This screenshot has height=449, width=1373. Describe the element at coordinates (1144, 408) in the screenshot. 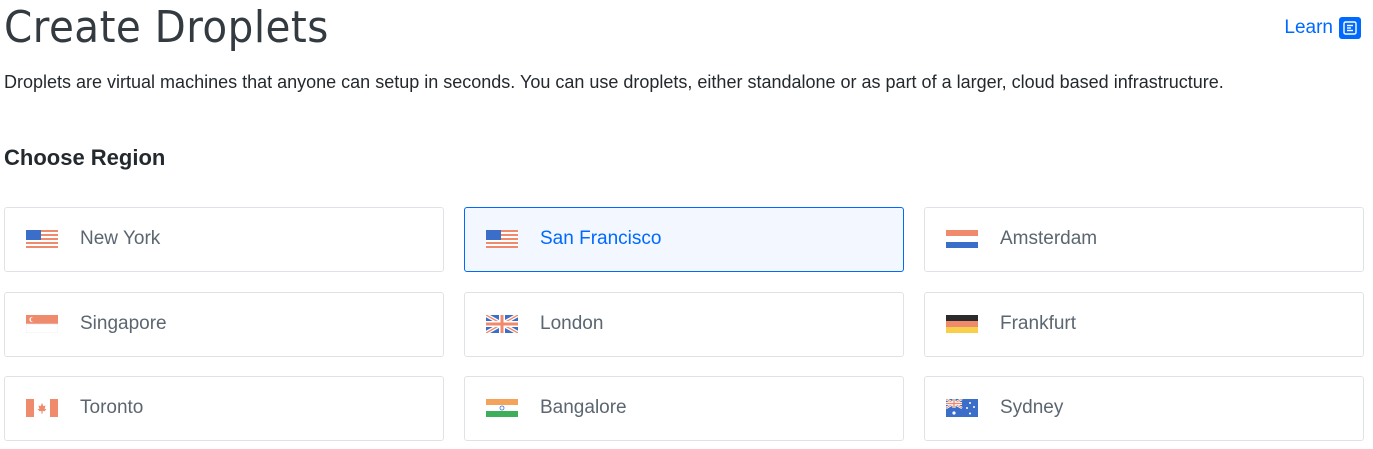

I see `region-card-sydney: Sydney` at that location.